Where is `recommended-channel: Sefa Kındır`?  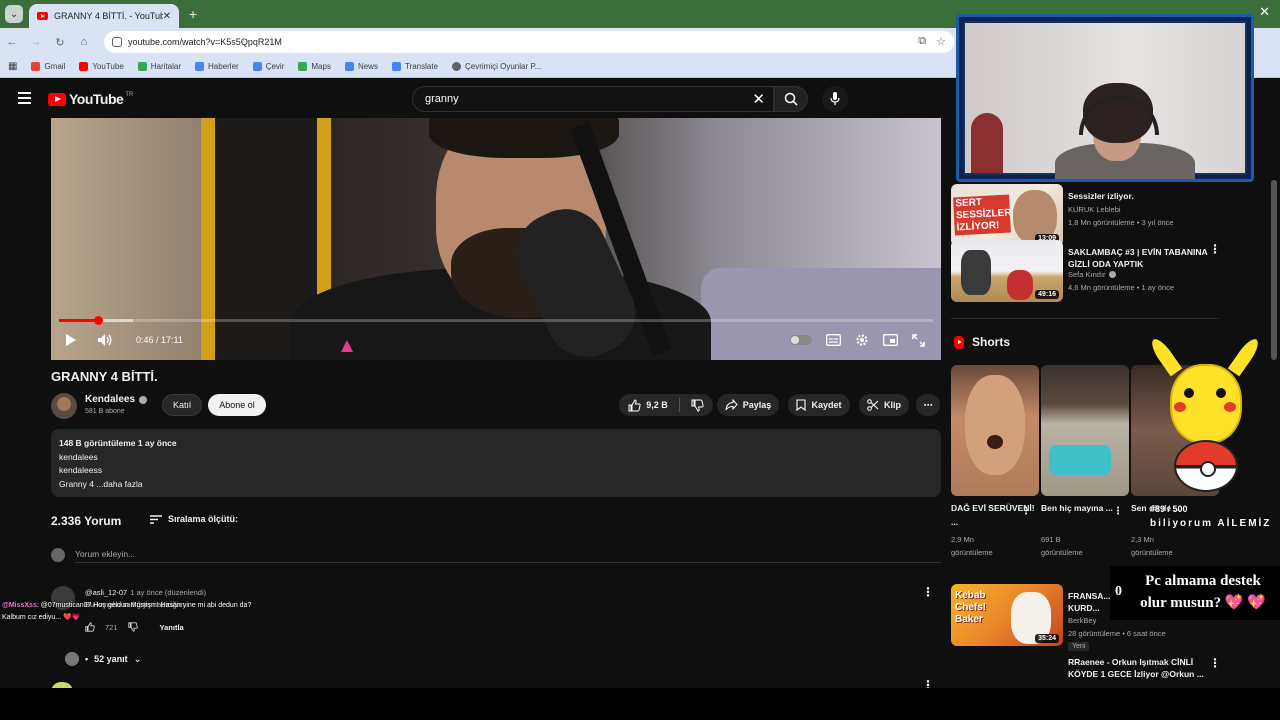
recommended-channel: Sefa Kındır is located at coordinates (1092, 274).